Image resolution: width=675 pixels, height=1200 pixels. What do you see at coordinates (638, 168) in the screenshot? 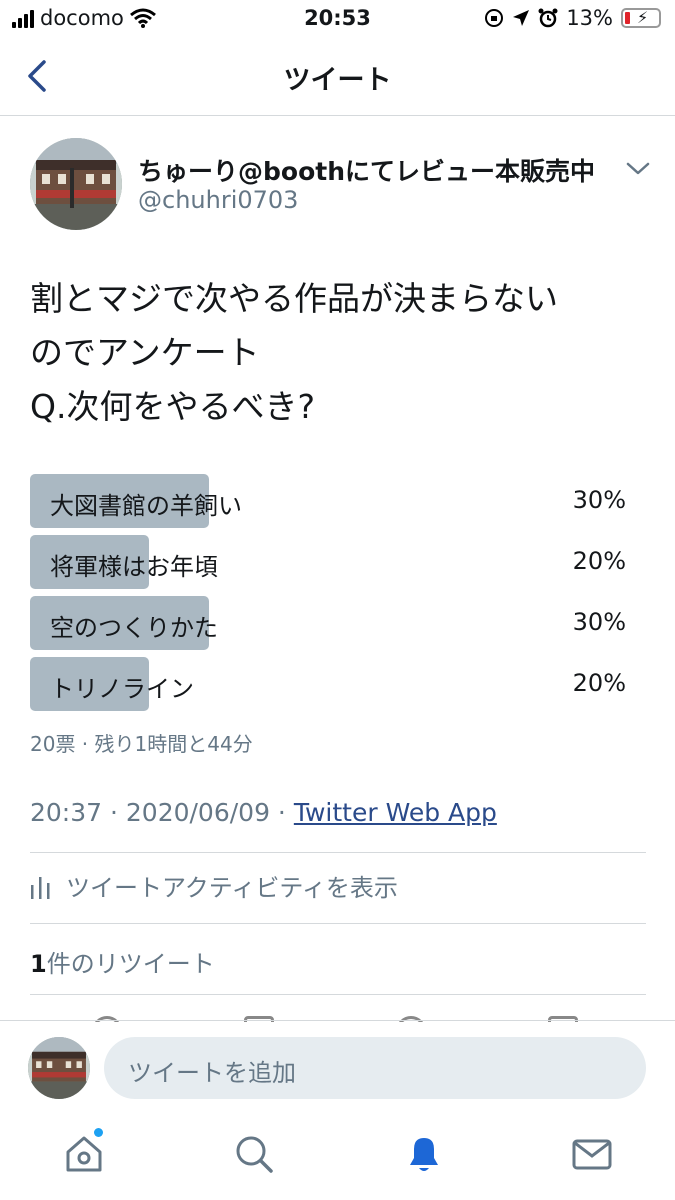
I see `chevron-down-icon` at bounding box center [638, 168].